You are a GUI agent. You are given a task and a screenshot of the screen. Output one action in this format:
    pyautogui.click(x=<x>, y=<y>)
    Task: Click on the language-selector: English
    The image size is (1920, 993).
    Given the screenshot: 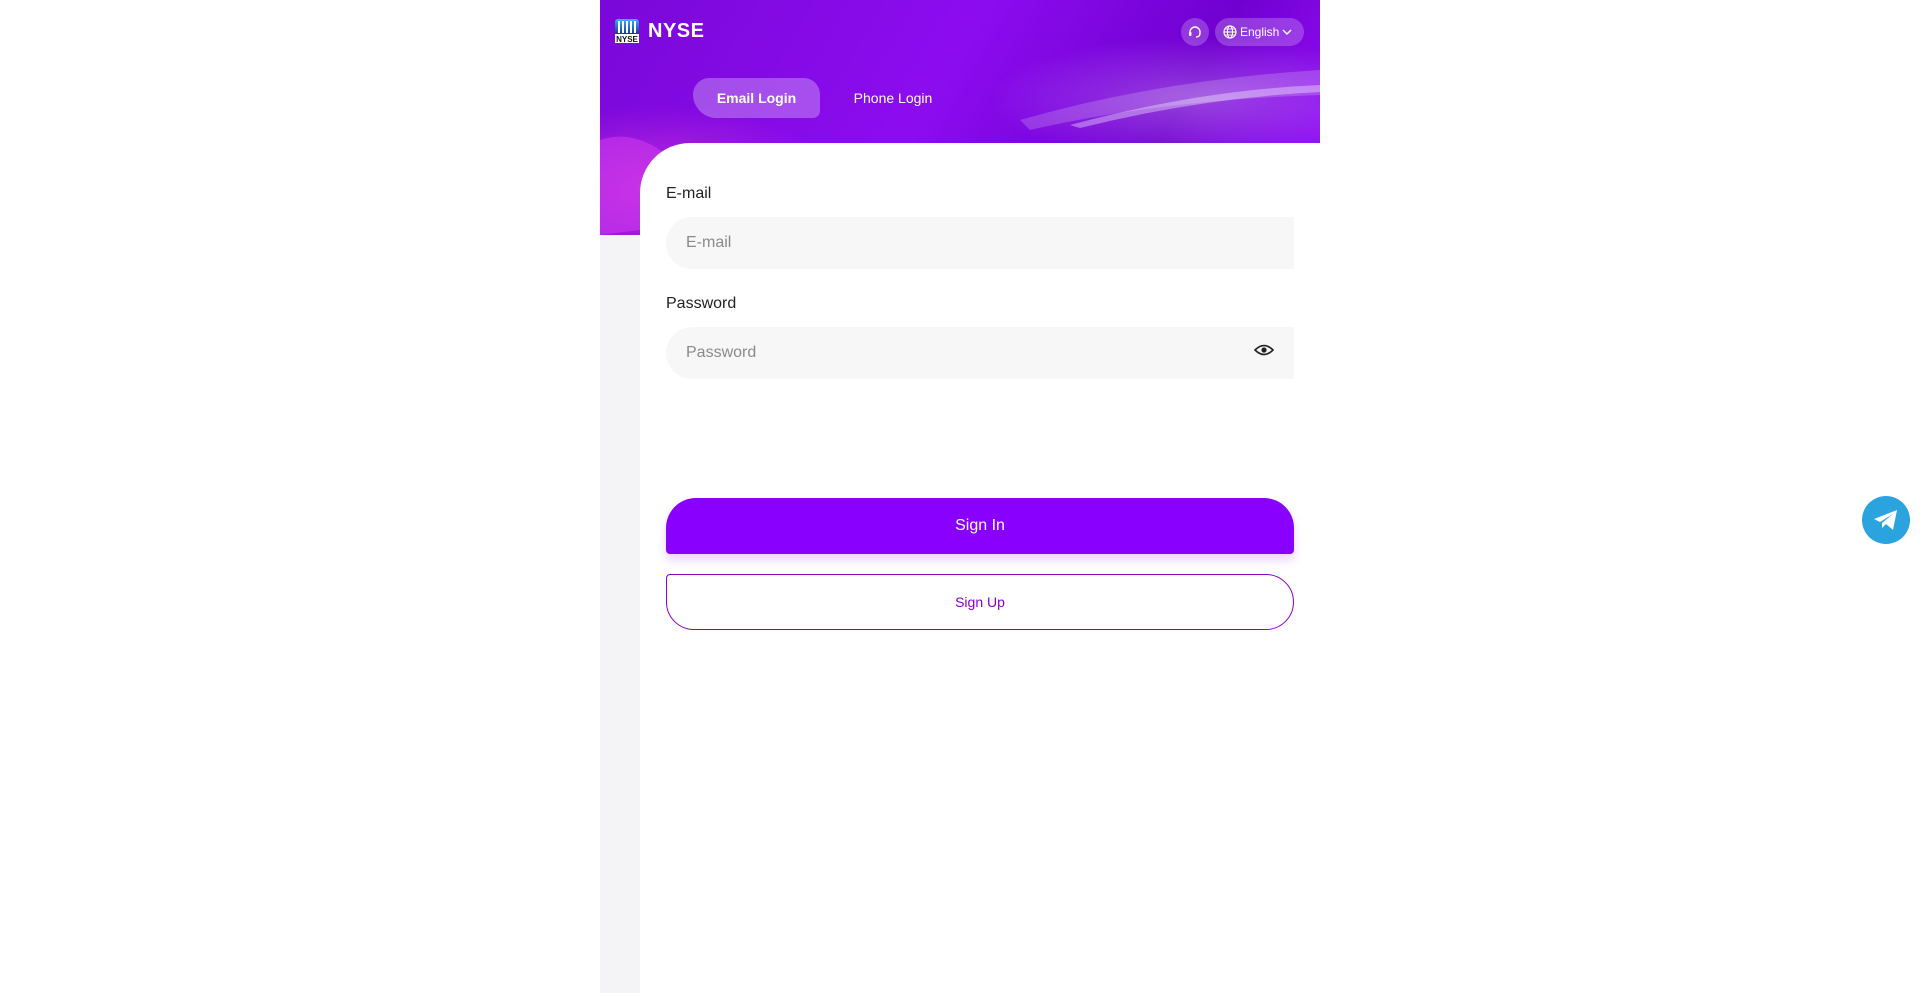 What is the action you would take?
    pyautogui.click(x=1259, y=32)
    